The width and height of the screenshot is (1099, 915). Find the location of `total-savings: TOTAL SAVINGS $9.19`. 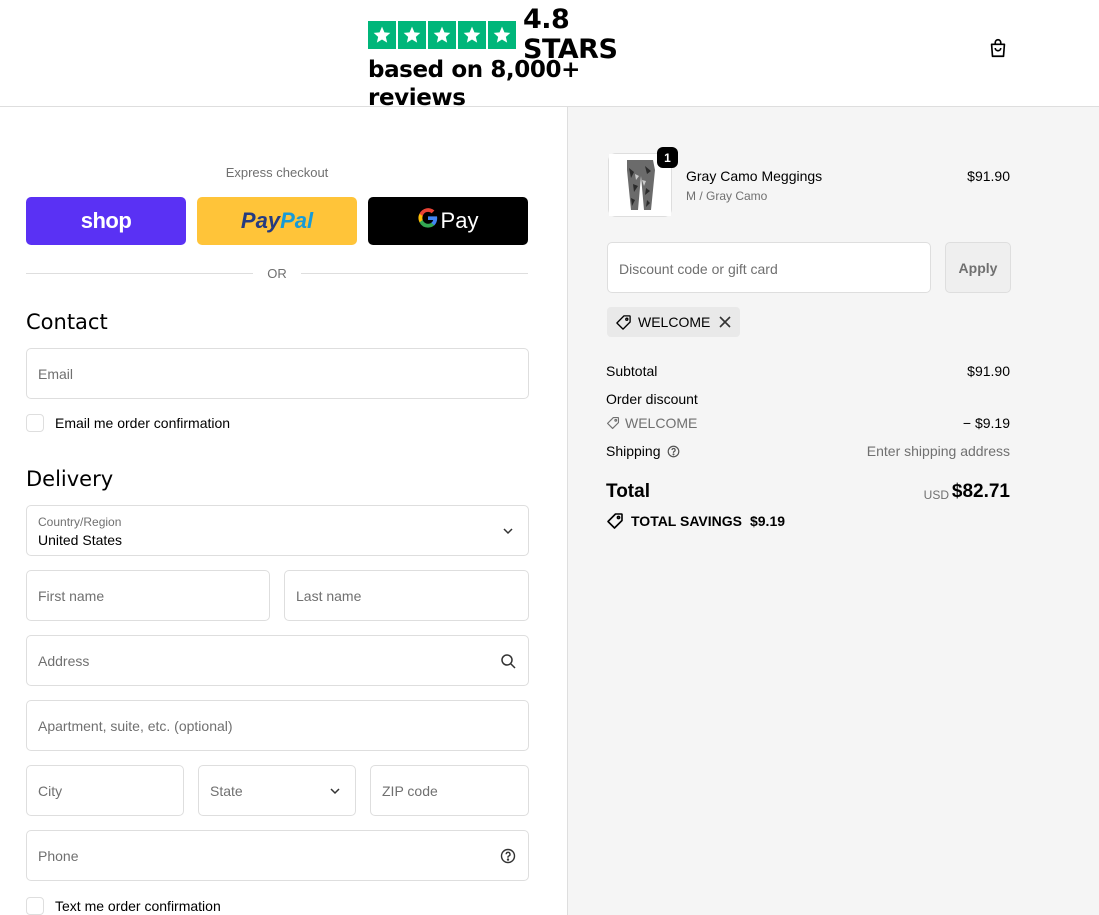

total-savings: TOTAL SAVINGS $9.19 is located at coordinates (695, 521).